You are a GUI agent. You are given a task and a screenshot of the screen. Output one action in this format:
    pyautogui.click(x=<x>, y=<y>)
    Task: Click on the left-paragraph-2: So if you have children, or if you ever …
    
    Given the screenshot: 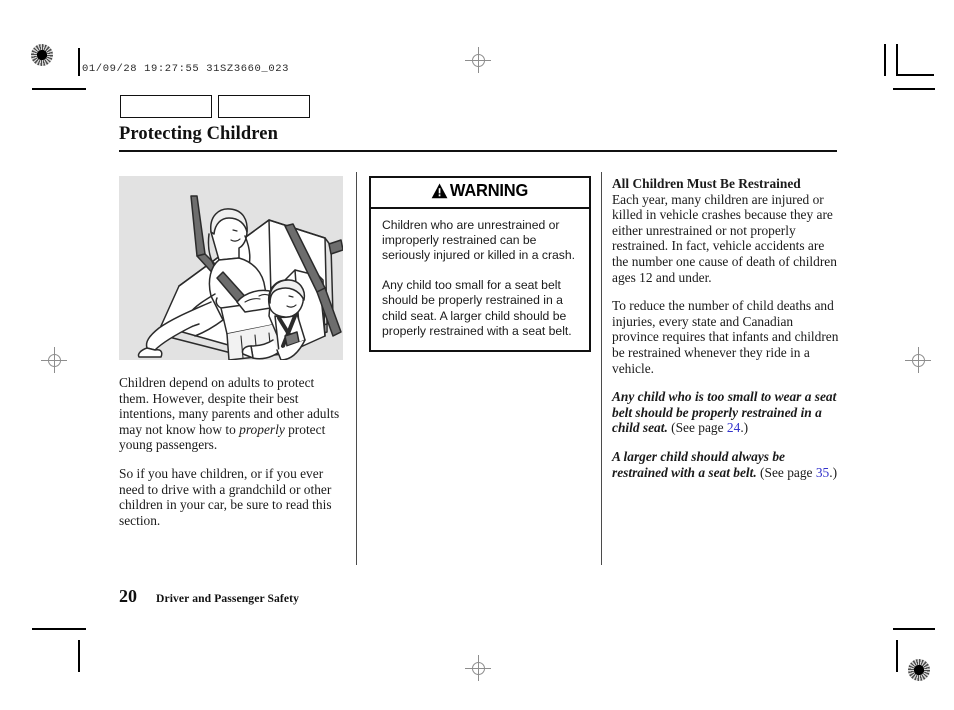 What is the action you would take?
    pyautogui.click(x=225, y=496)
    